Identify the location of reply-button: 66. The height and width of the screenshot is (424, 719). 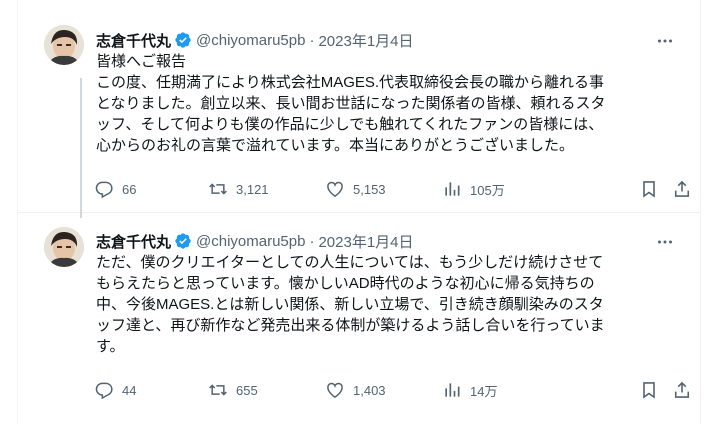
(115, 189).